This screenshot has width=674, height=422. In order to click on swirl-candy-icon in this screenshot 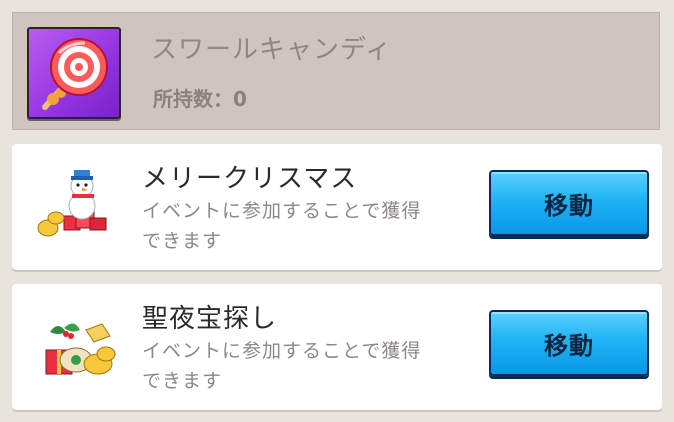, I will do `click(74, 73)`.